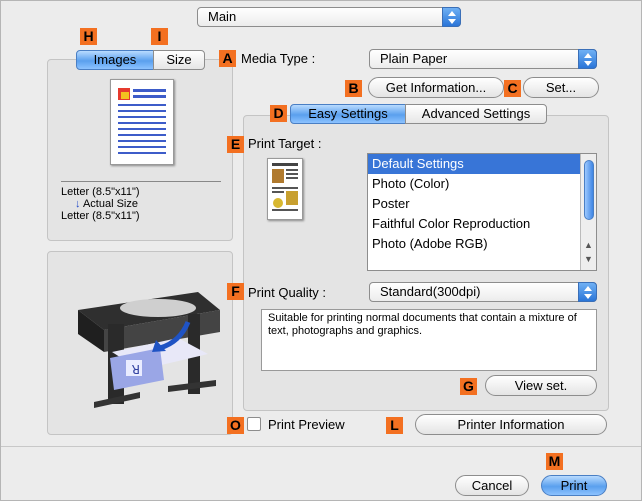 This screenshot has width=642, height=501. Describe the element at coordinates (588, 245) in the screenshot. I see `scroll-up-icon: ▲` at that location.